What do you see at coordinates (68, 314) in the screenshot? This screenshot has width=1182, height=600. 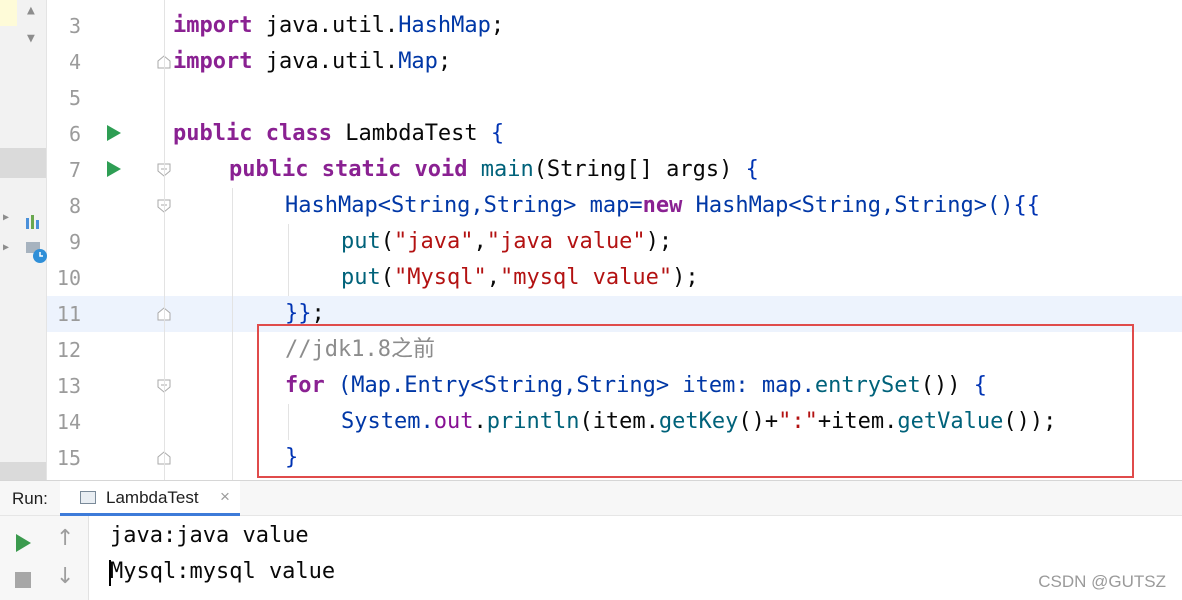 I see `line-number: 11` at bounding box center [68, 314].